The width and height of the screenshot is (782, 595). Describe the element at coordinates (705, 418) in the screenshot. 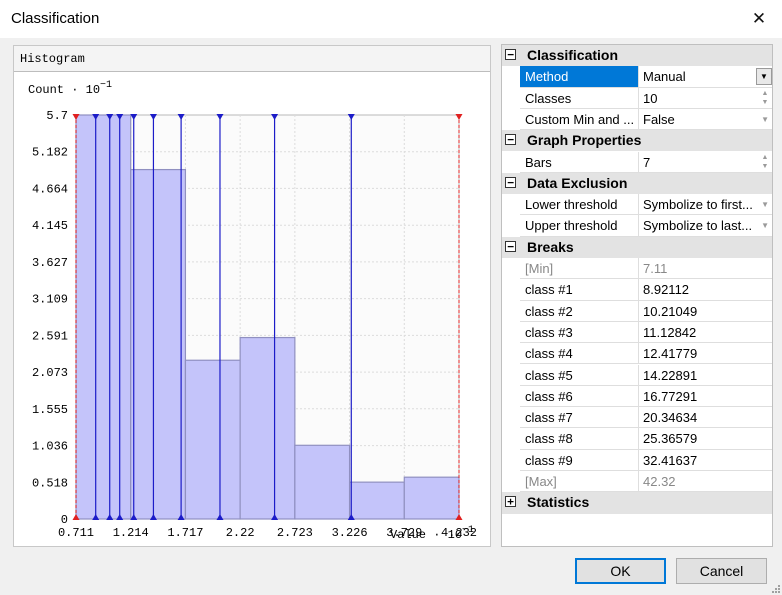

I see `break-value-field: 20.34634` at that location.